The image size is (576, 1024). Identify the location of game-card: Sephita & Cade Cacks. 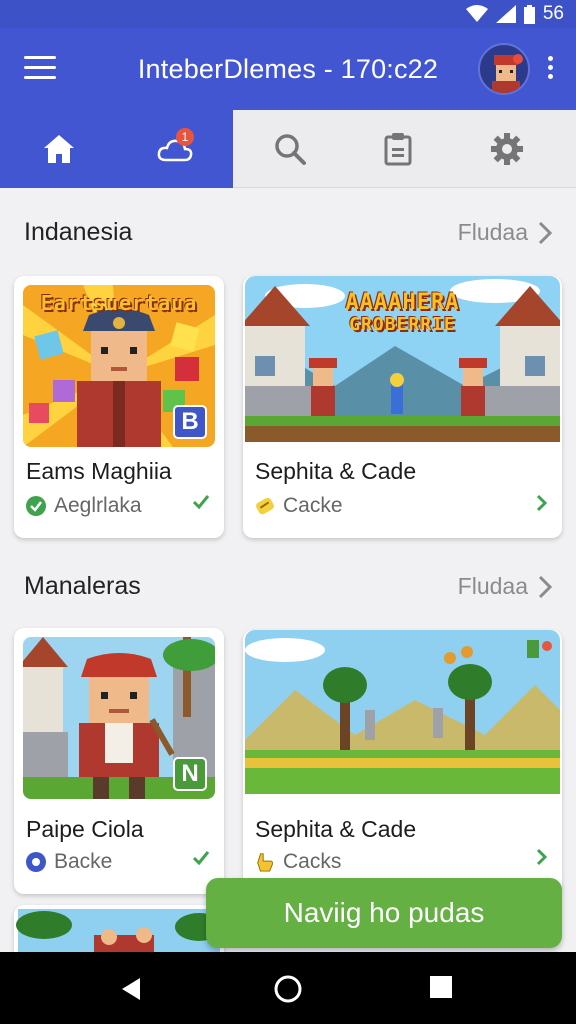
(402, 762).